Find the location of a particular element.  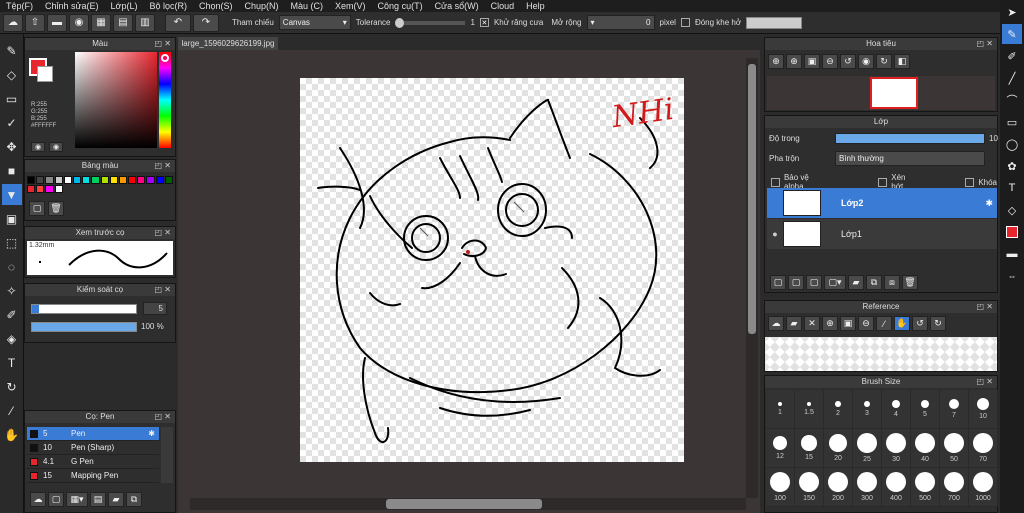

brush-size-cell: 12 is located at coordinates (780, 448).